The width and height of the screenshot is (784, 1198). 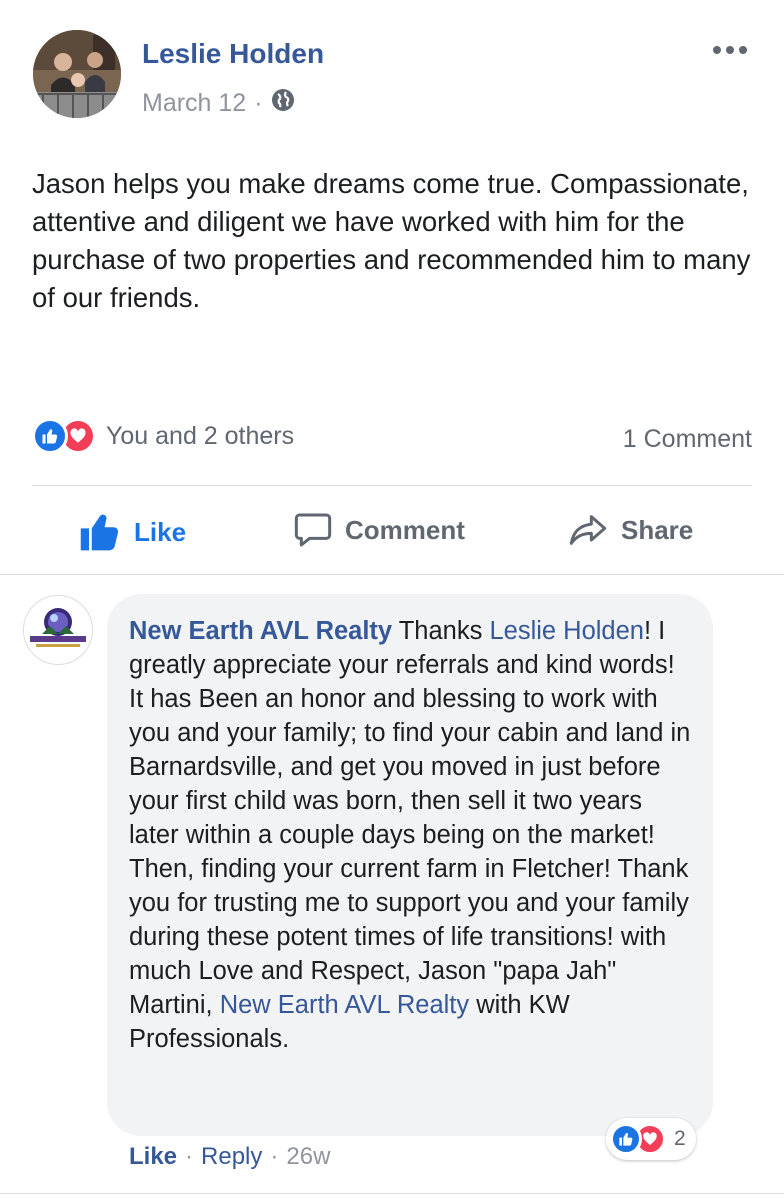 What do you see at coordinates (313, 530) in the screenshot?
I see `speech-bubble-icon` at bounding box center [313, 530].